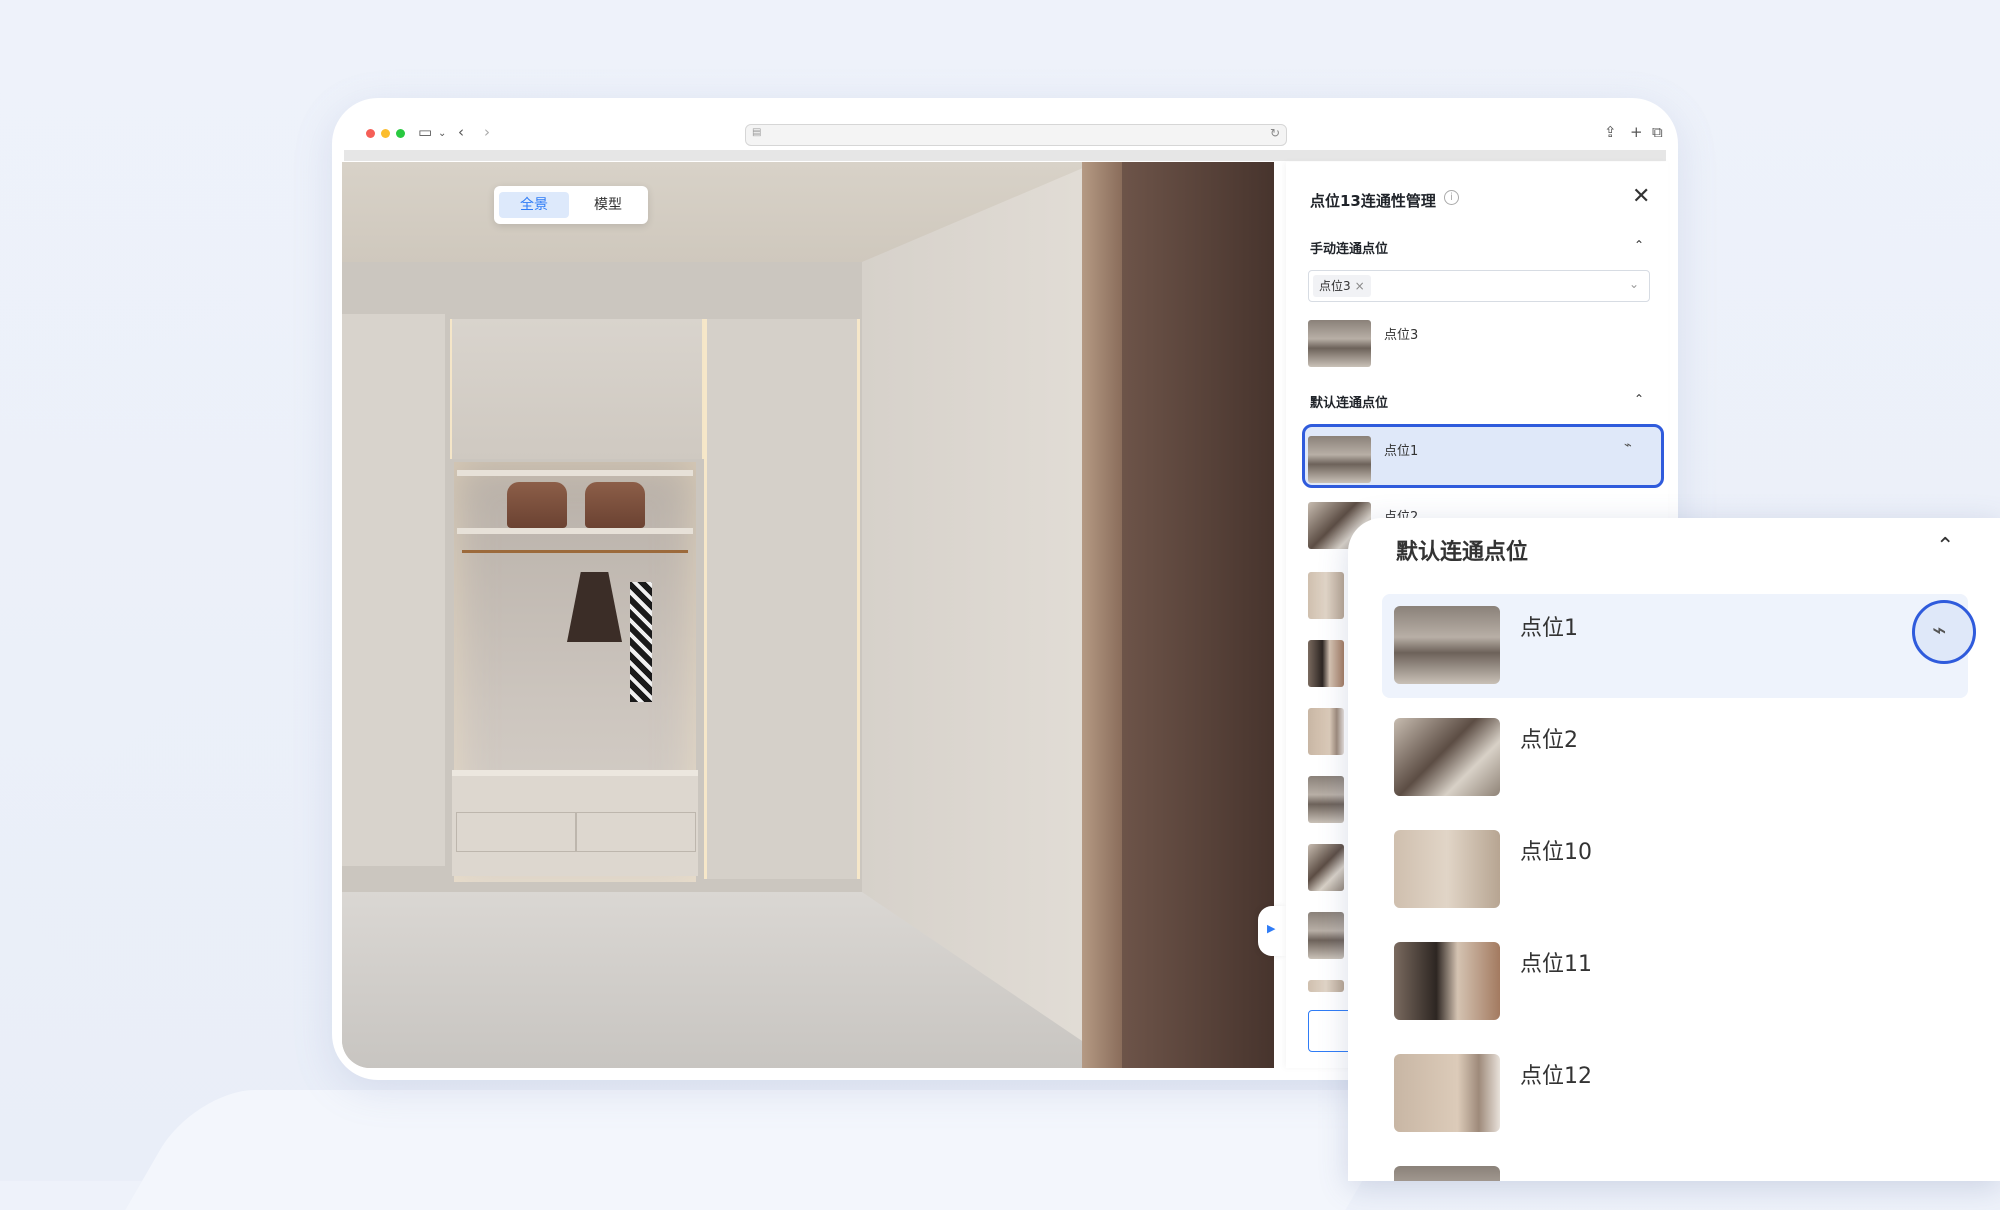 This screenshot has height=1210, width=2000. Describe the element at coordinates (1349, 249) in the screenshot. I see `manual-section-heading: 手动连通点位` at that location.